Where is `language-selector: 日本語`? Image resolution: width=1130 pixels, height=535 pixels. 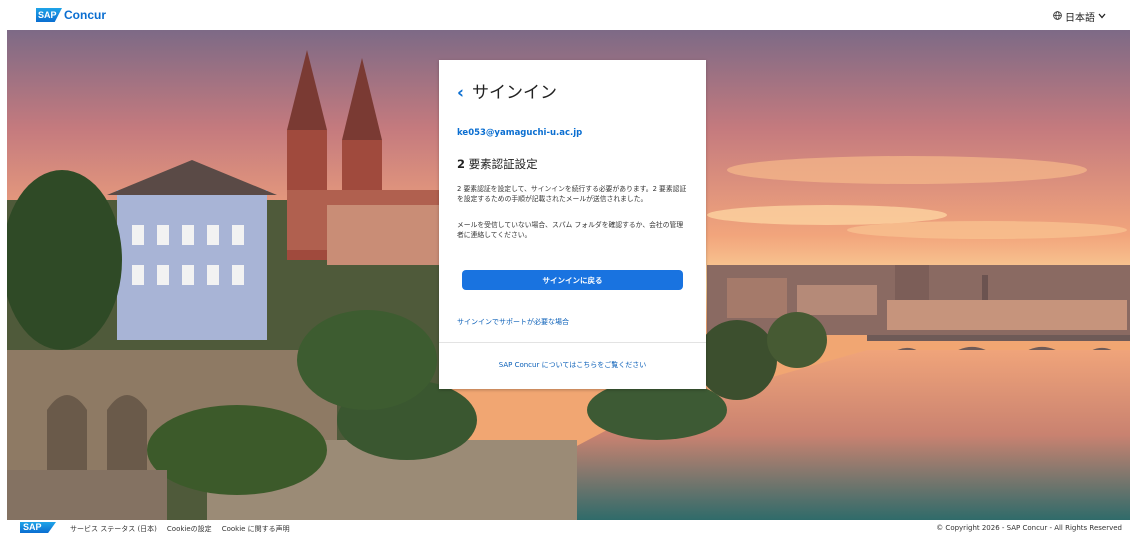
language-selector: 日本語 is located at coordinates (1079, 16).